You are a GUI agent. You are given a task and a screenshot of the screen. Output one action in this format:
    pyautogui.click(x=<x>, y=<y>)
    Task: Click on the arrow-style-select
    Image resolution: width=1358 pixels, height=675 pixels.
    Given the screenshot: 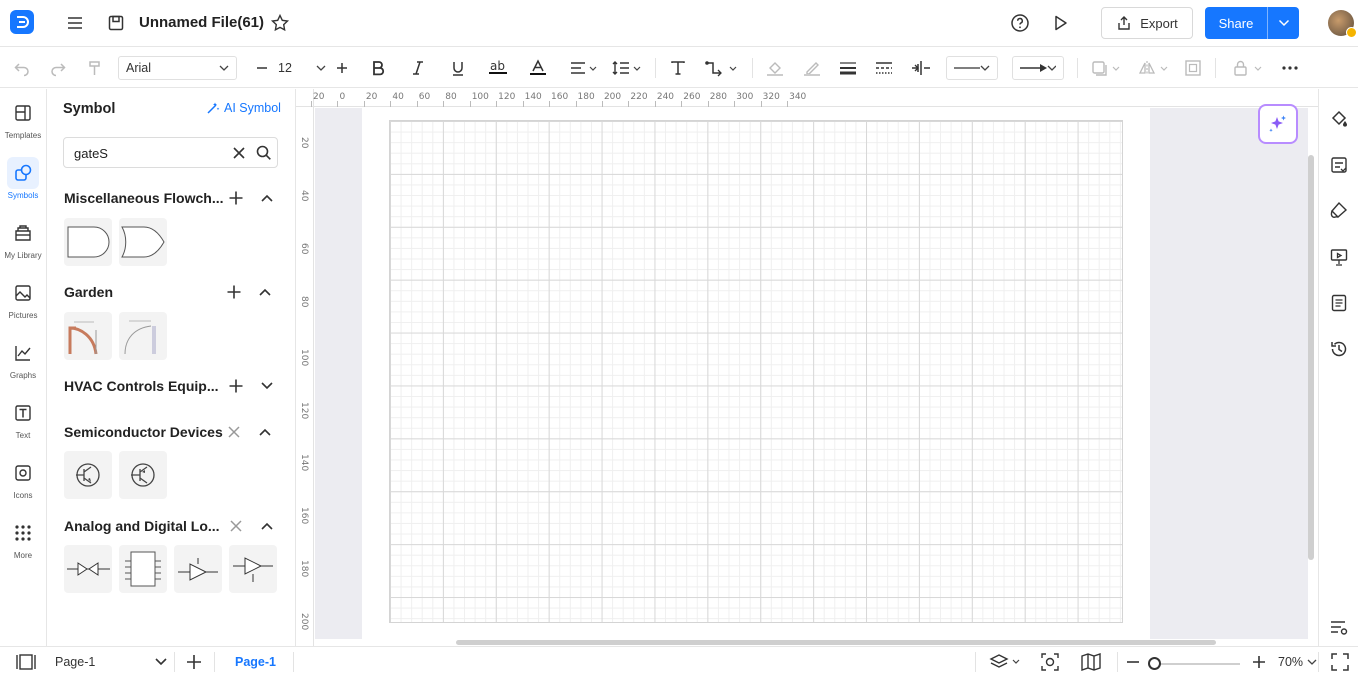 What is the action you would take?
    pyautogui.click(x=1038, y=68)
    